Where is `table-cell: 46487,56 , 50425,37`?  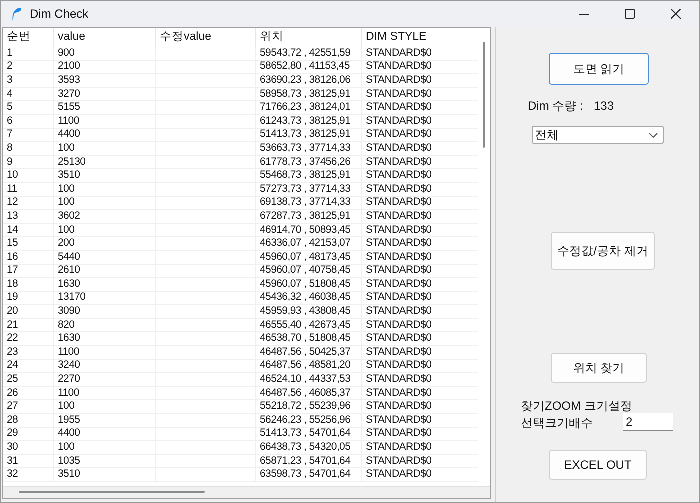
table-cell: 46487,56 , 50425,37 is located at coordinates (309, 352).